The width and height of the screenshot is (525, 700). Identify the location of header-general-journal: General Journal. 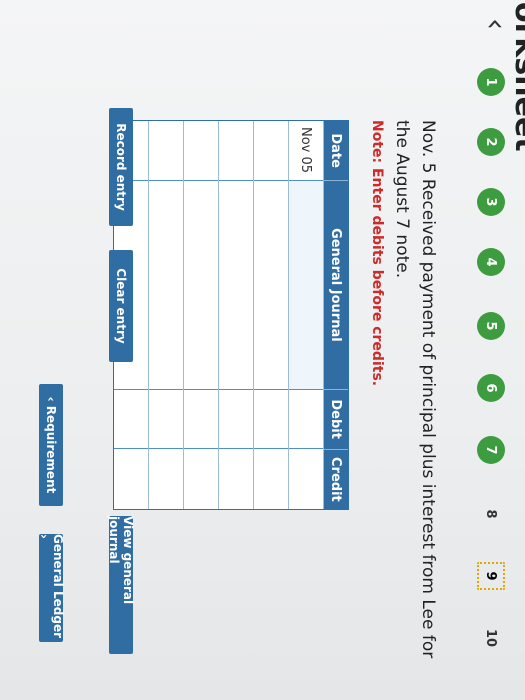
(336, 285).